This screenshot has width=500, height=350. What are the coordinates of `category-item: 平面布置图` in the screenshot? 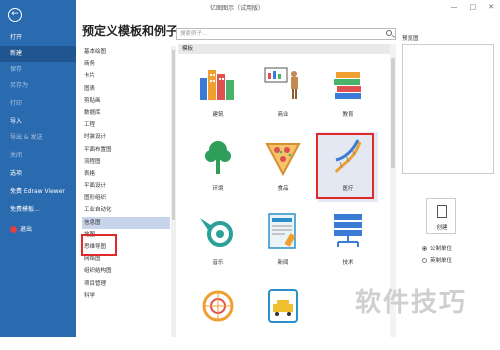 It's located at (126, 150).